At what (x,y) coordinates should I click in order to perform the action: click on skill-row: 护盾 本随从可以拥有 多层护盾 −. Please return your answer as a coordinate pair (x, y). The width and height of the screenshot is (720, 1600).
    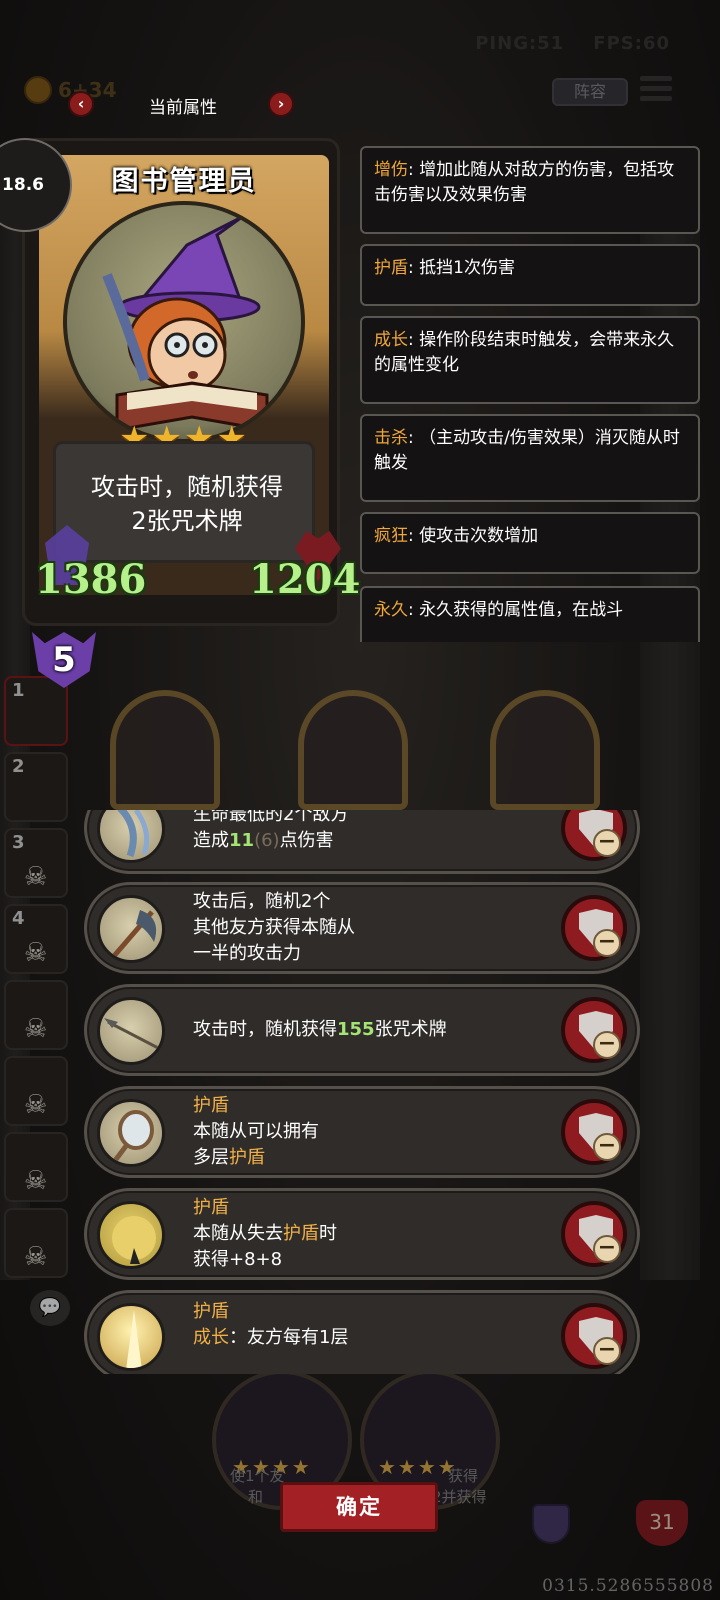
    Looking at the image, I should click on (362, 1132).